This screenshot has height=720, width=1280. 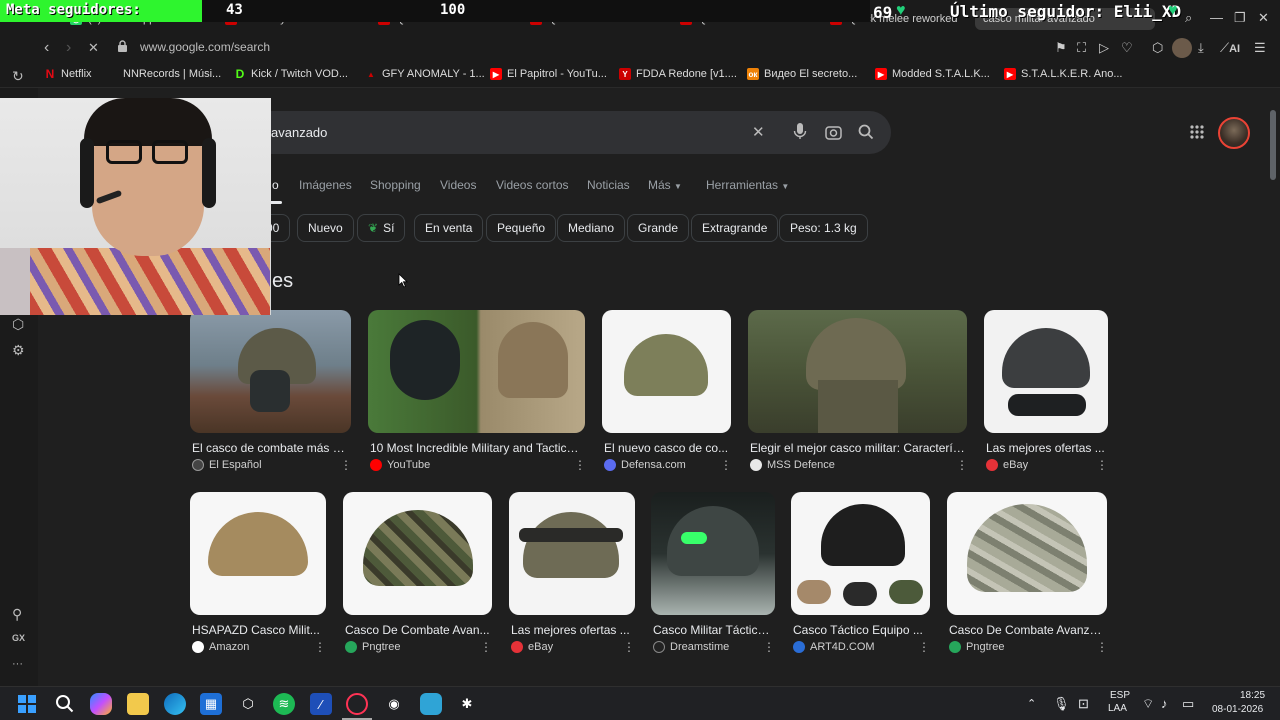 What do you see at coordinates (284, 704) in the screenshot?
I see `spotify-icon: ≋` at bounding box center [284, 704].